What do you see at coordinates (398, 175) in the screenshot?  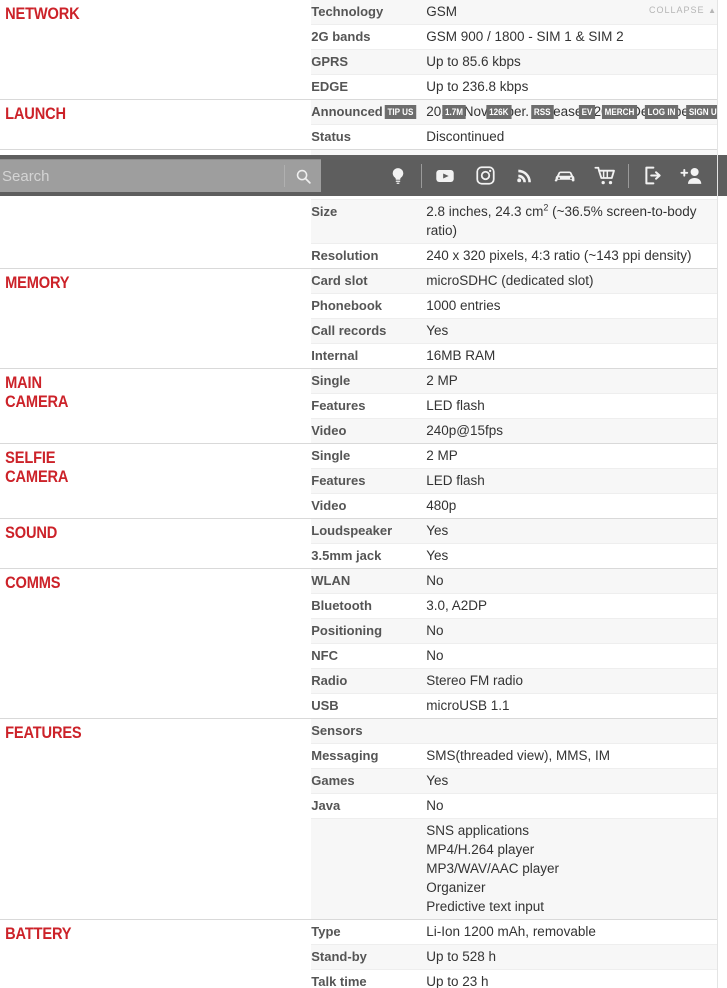 I see `tip-lightbulb-icon` at bounding box center [398, 175].